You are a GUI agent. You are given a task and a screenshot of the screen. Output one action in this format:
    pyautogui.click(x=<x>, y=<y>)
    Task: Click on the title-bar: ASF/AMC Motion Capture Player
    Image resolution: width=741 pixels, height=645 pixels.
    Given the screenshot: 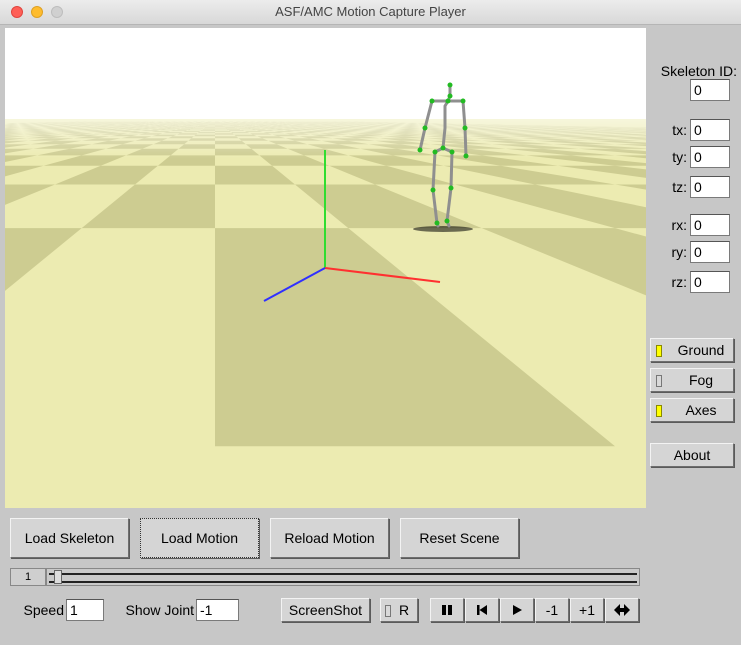 What is the action you would take?
    pyautogui.click(x=370, y=12)
    